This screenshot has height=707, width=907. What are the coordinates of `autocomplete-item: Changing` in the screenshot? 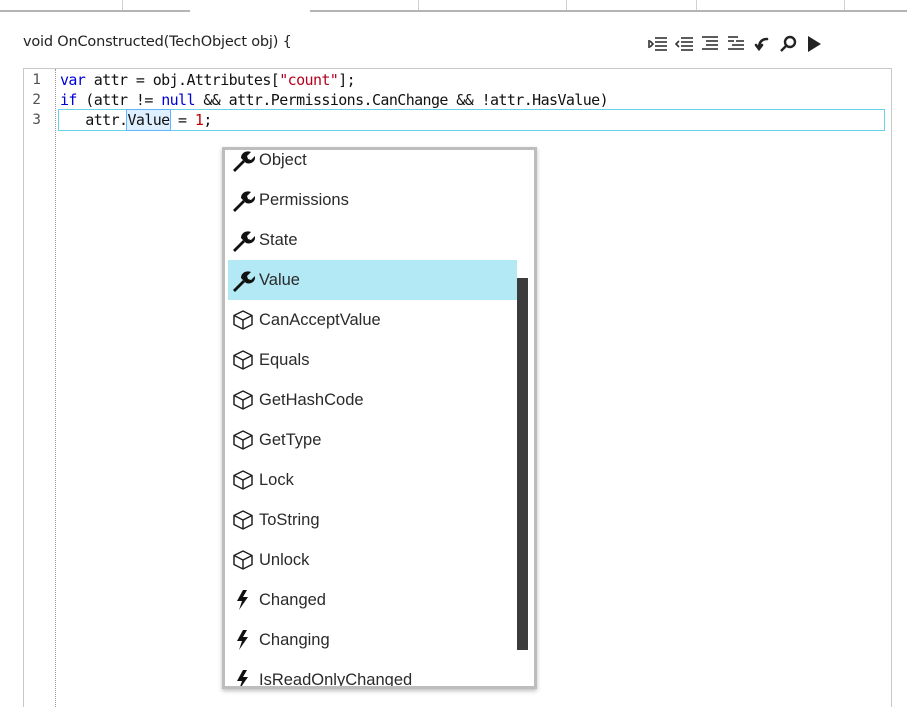 It's located at (373, 640).